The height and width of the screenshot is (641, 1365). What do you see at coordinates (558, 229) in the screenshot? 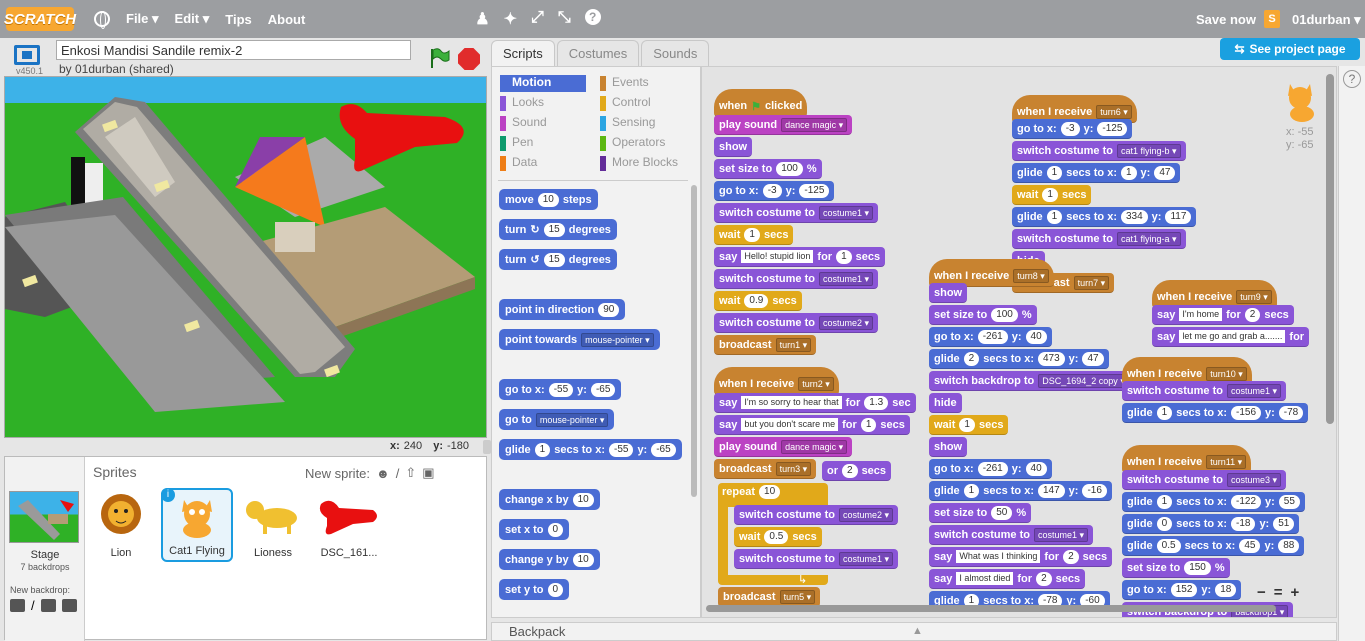
I see `palette-turn-cw-block: turn ↻ 15 degrees` at bounding box center [558, 229].